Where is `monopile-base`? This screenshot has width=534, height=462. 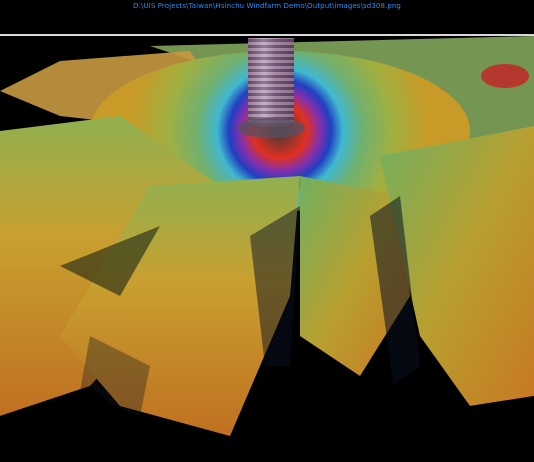 monopile-base is located at coordinates (271, 128).